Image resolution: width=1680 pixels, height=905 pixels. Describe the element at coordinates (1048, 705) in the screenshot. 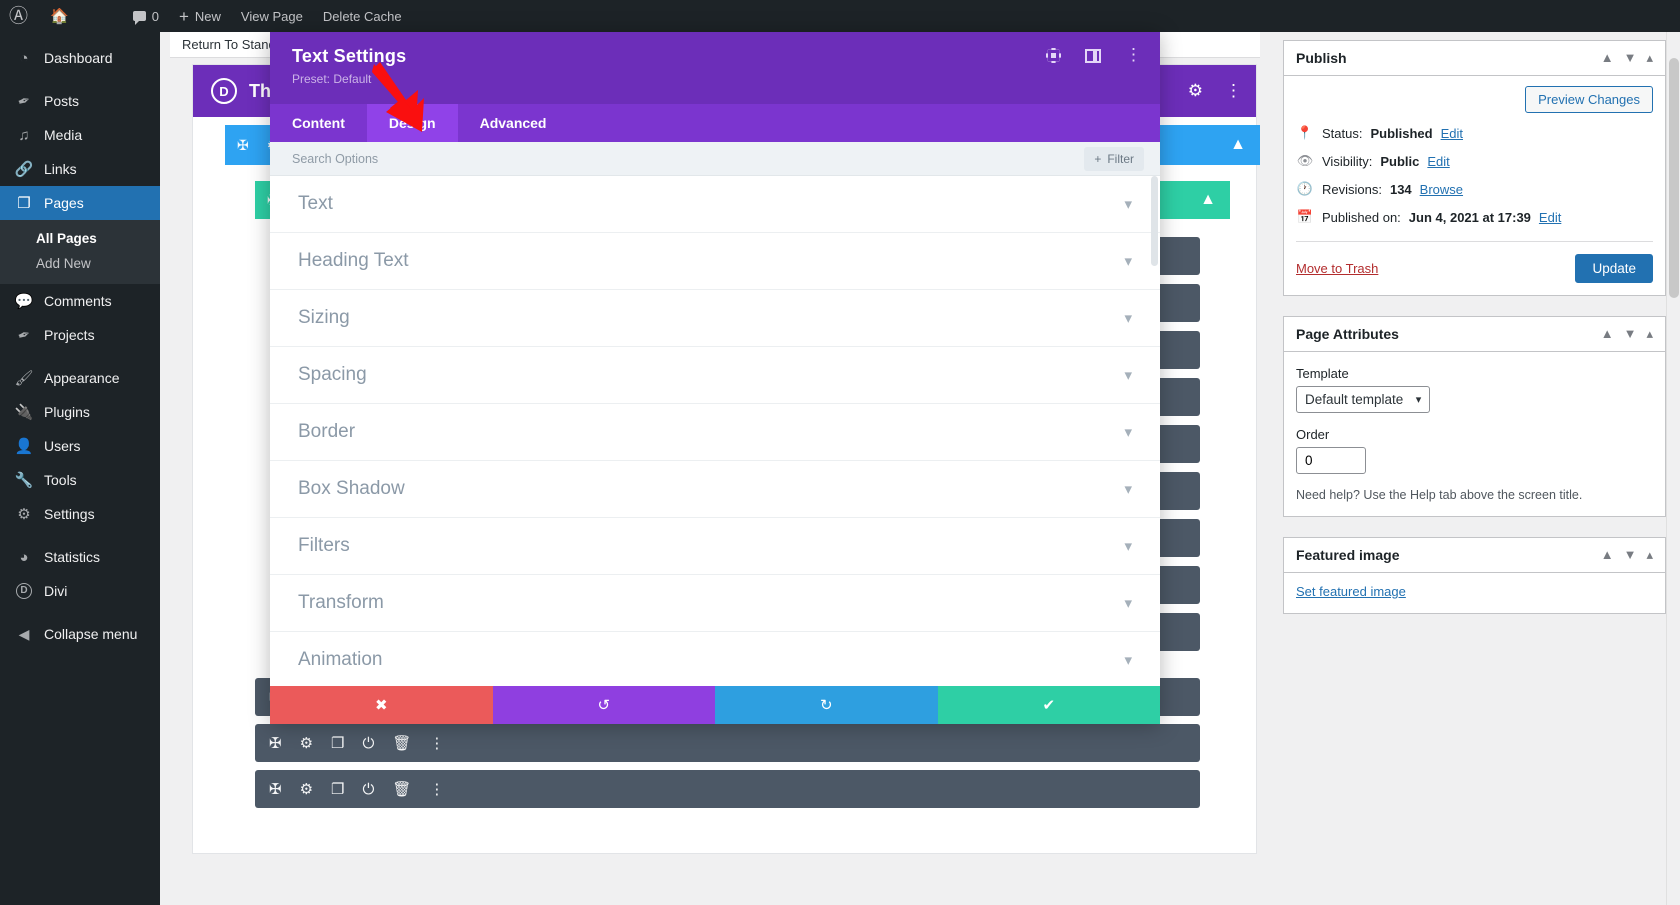

I see `save-button: ✔` at that location.